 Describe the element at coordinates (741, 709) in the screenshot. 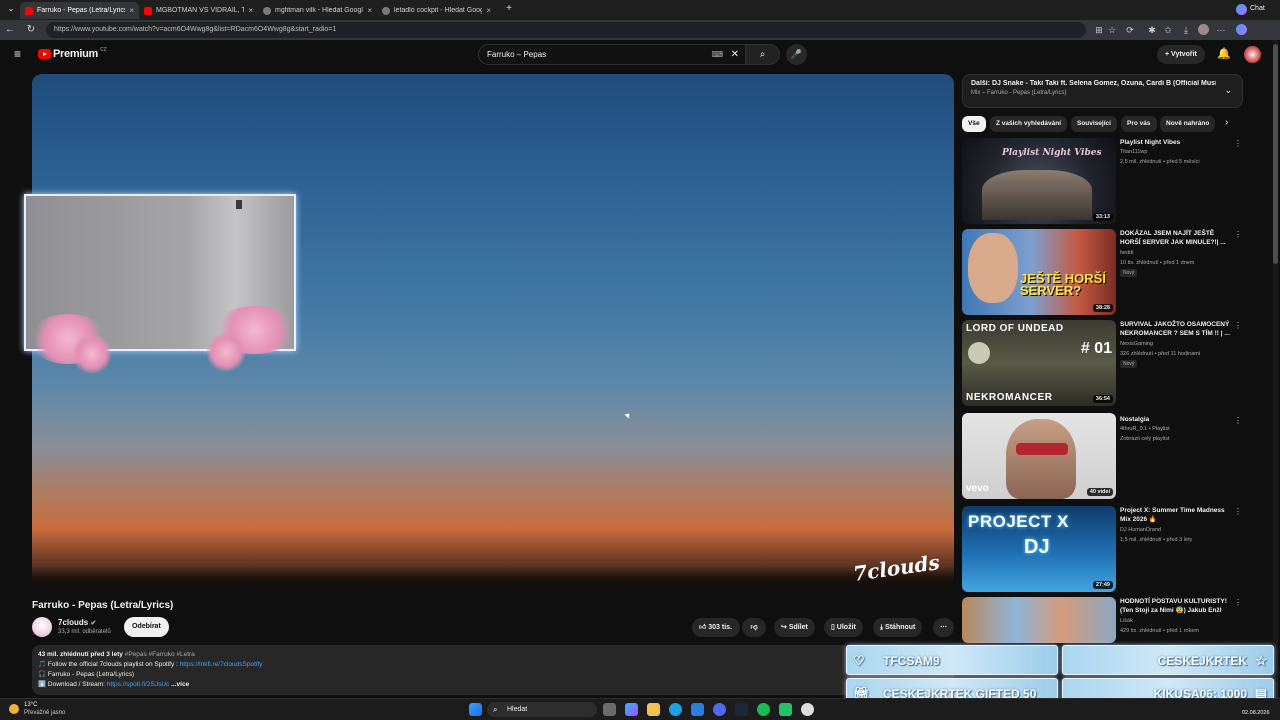

I see `steam-icon` at that location.